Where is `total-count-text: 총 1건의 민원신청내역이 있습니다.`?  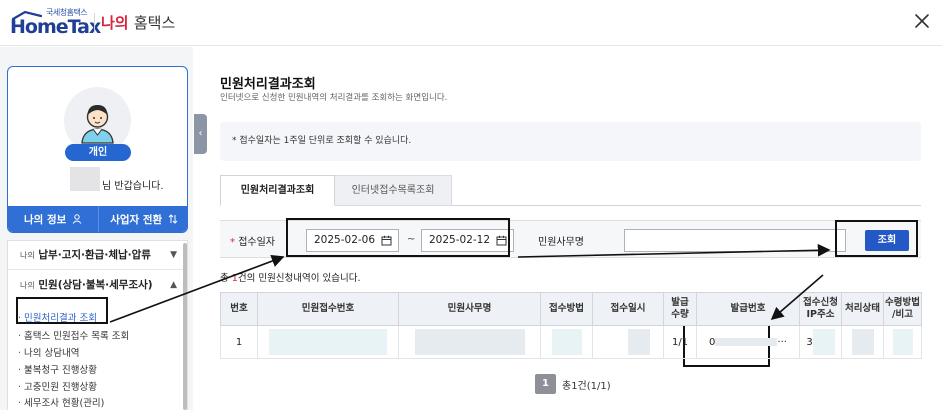 total-count-text: 총 1건의 민원신청내역이 있습니다. is located at coordinates (290, 277).